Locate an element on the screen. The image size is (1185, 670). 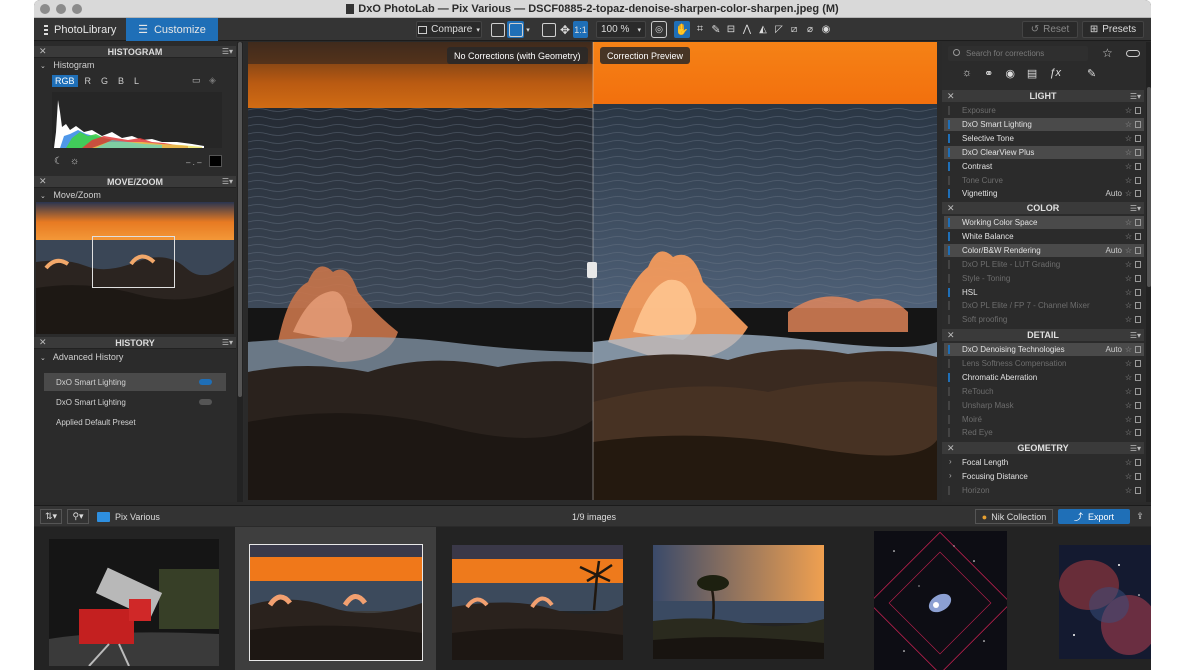
history-subheader: ⌄ Advanced History is located at coordinates (81, 357).